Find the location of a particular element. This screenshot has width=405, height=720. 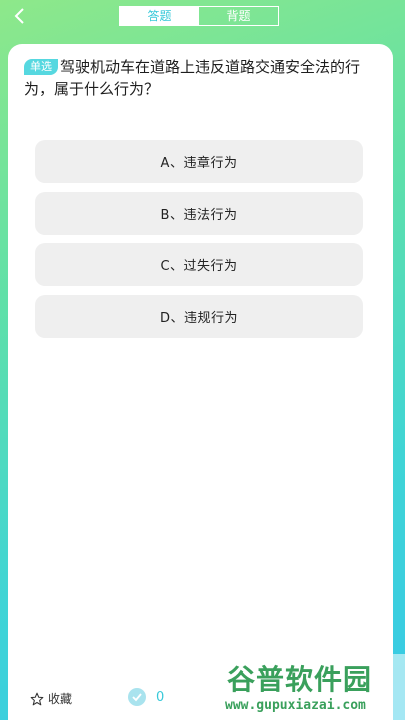

tab-answer: 答题 is located at coordinates (159, 16).